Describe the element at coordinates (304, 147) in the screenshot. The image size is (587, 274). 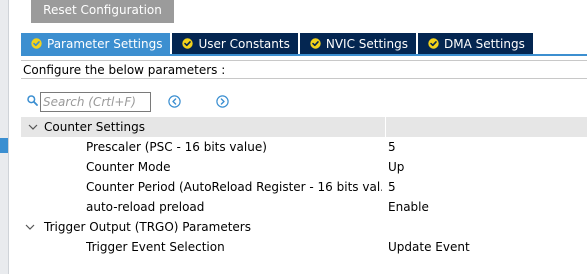
I see `table-row: Prescaler (PSC - 16 bits value) 5` at that location.